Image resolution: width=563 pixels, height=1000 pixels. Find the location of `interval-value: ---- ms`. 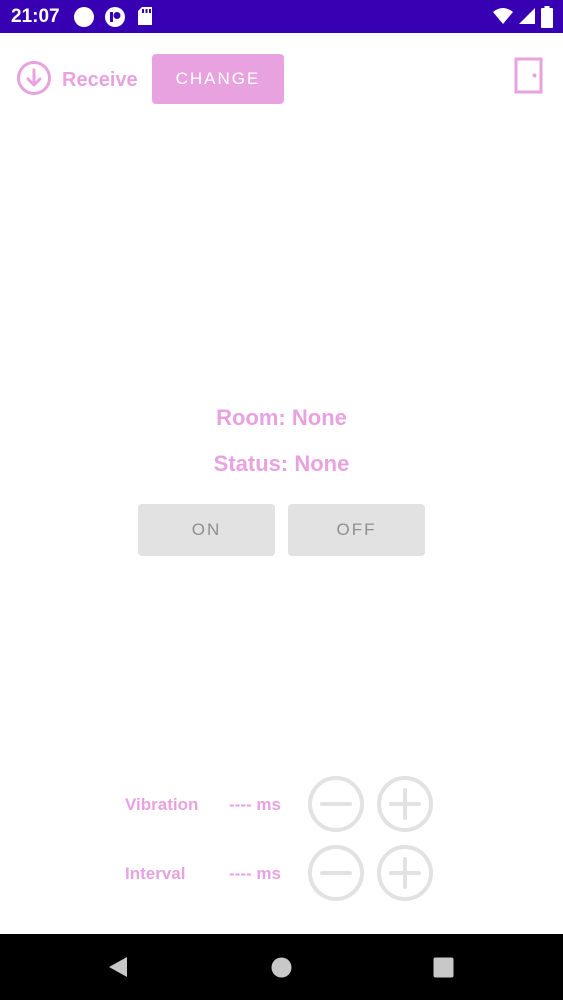

interval-value: ---- ms is located at coordinates (255, 873).